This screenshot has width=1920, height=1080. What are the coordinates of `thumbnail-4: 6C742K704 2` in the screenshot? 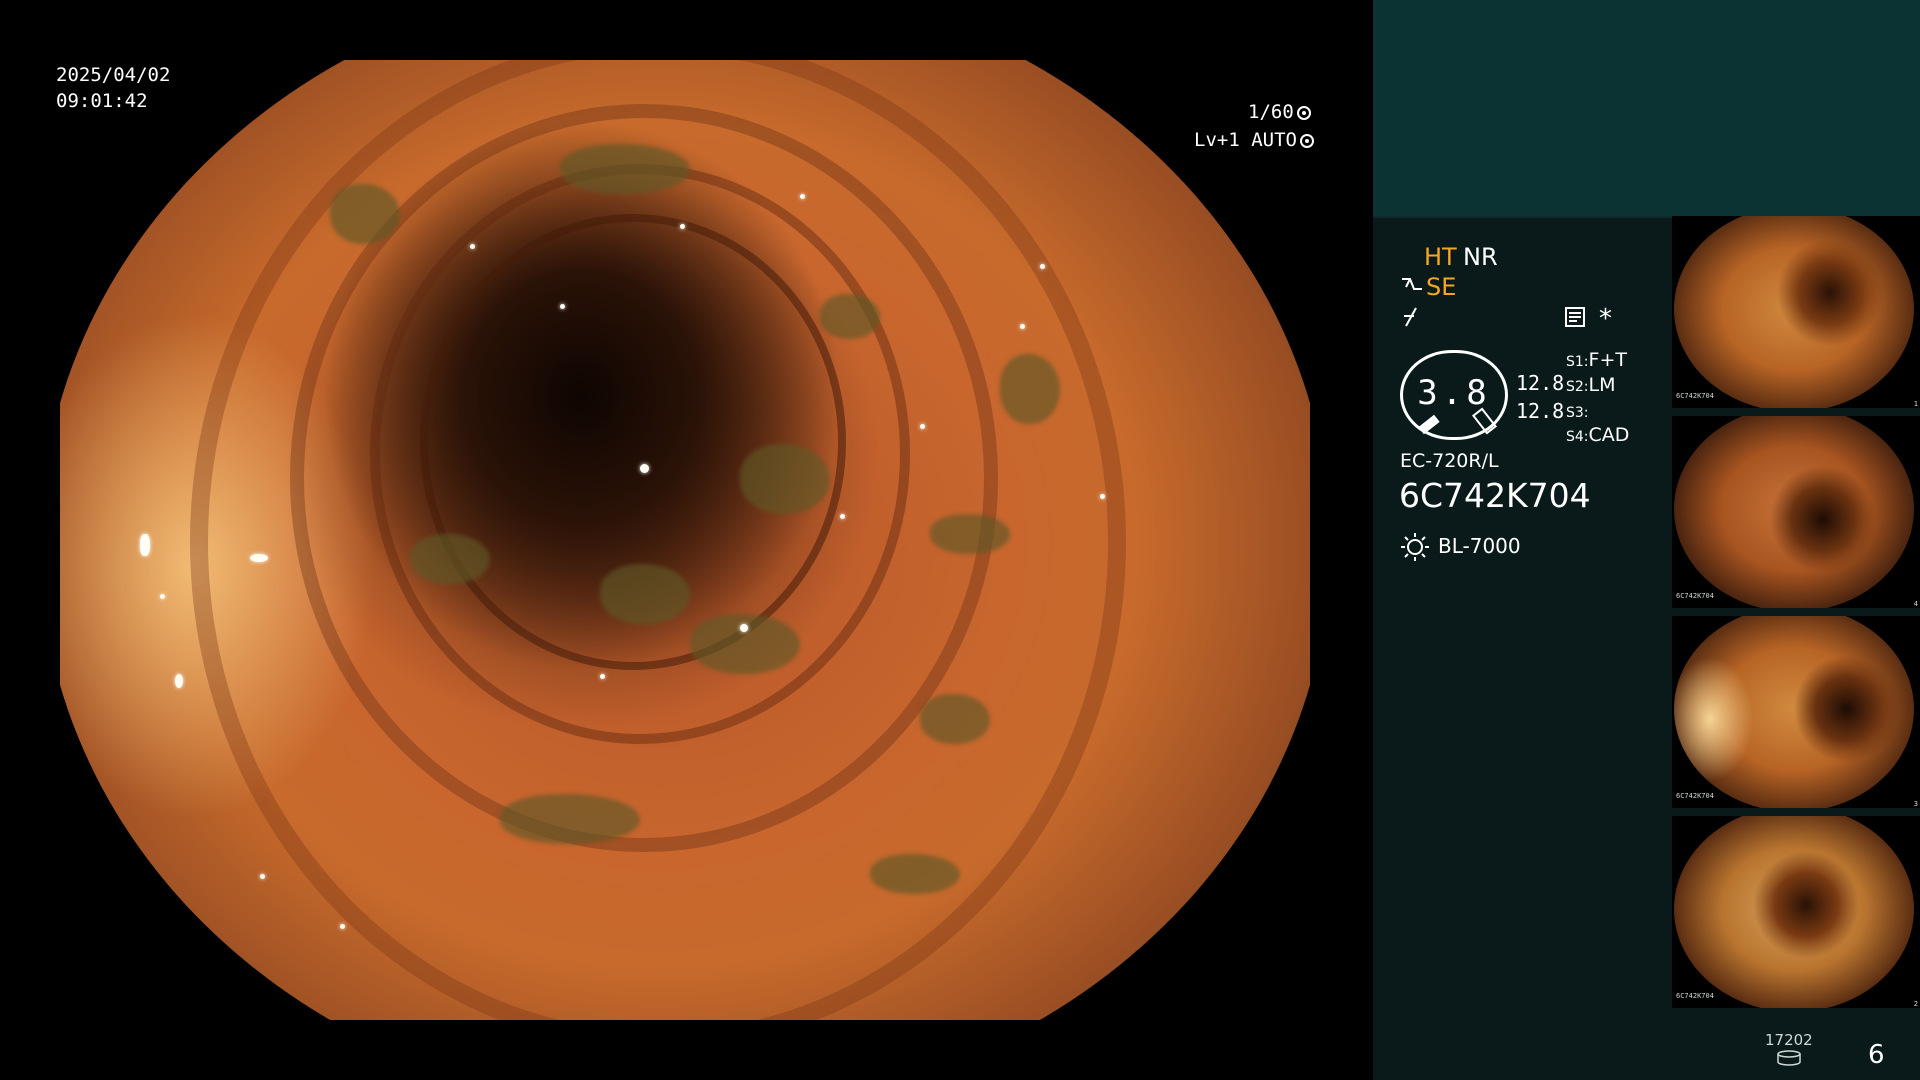 It's located at (1796, 912).